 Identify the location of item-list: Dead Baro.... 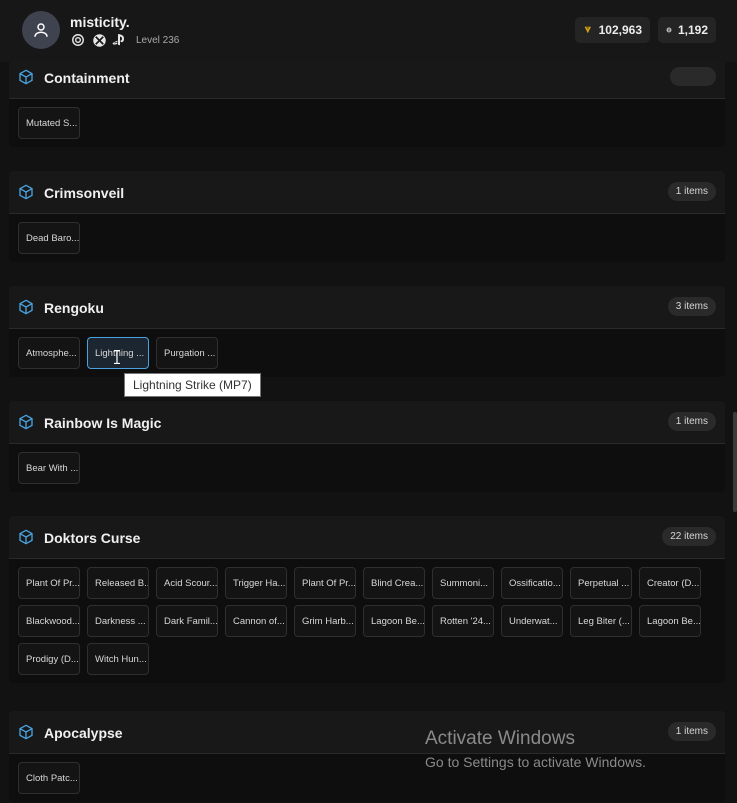
(367, 238).